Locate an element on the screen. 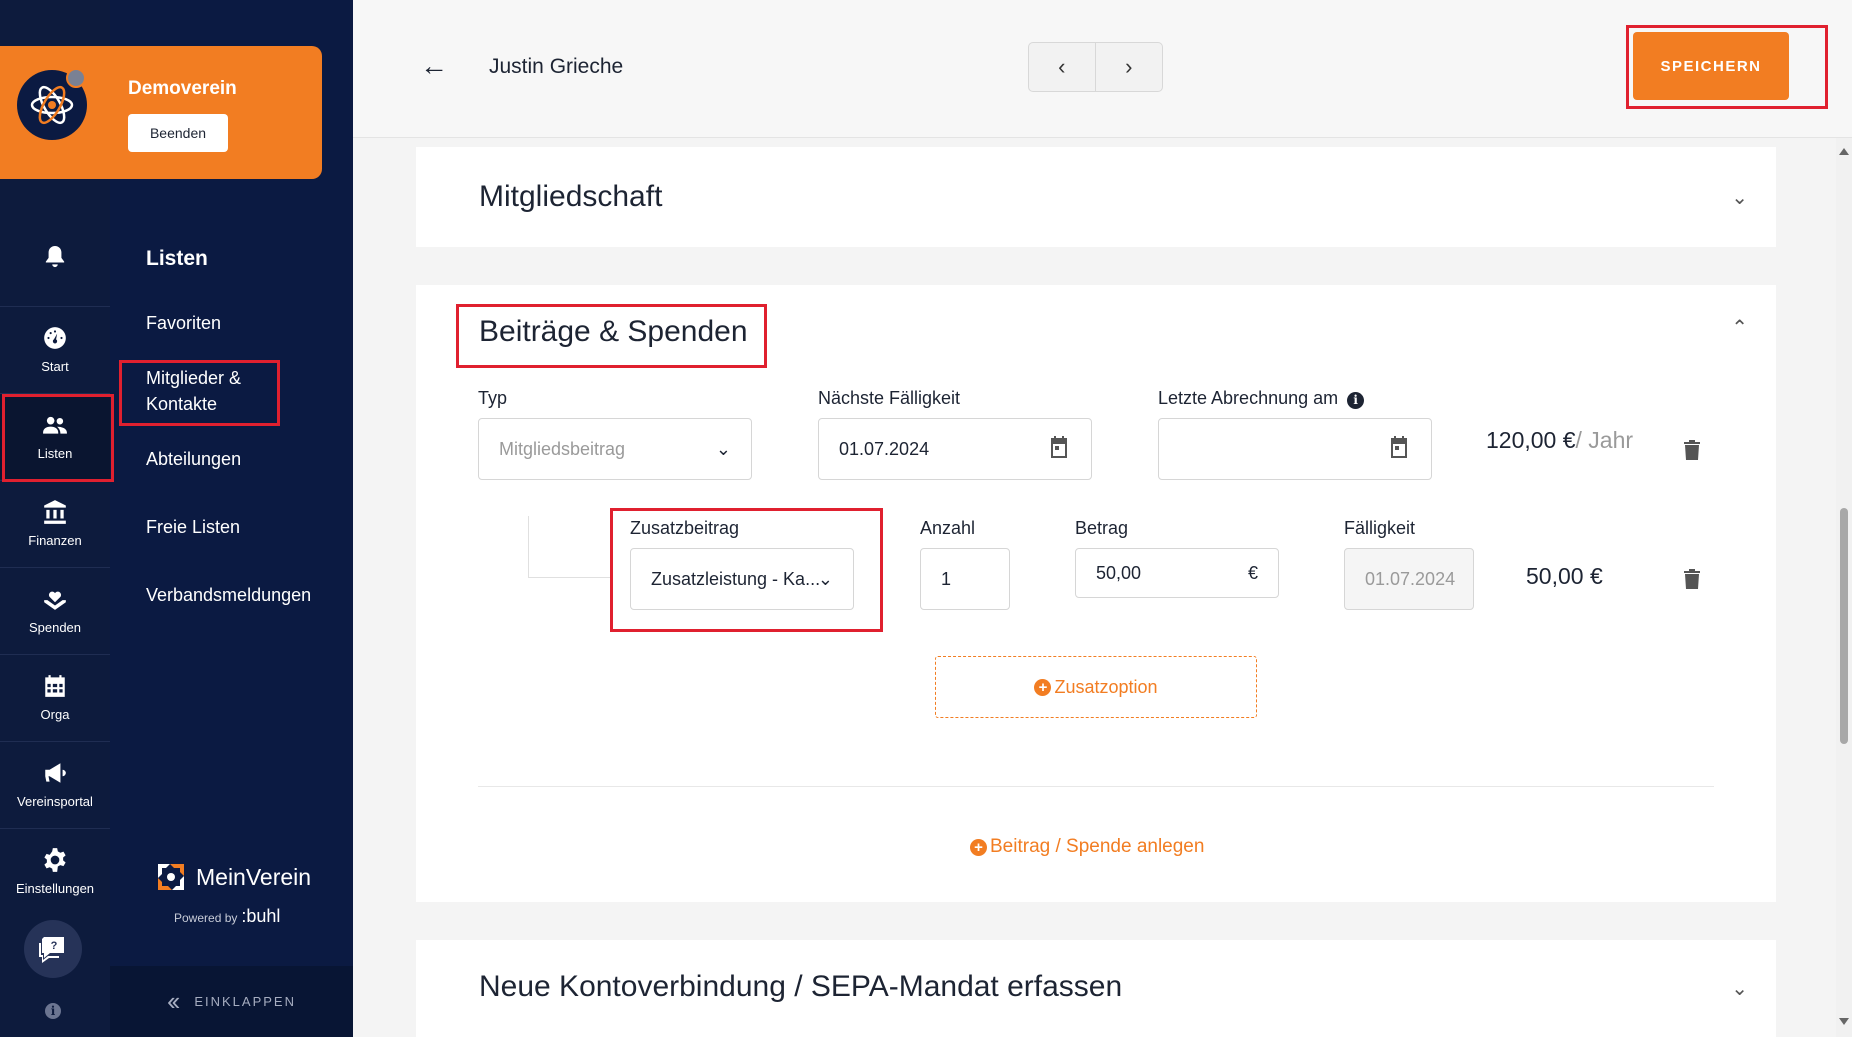  due-value: 01.07.2024 is located at coordinates (1410, 578).